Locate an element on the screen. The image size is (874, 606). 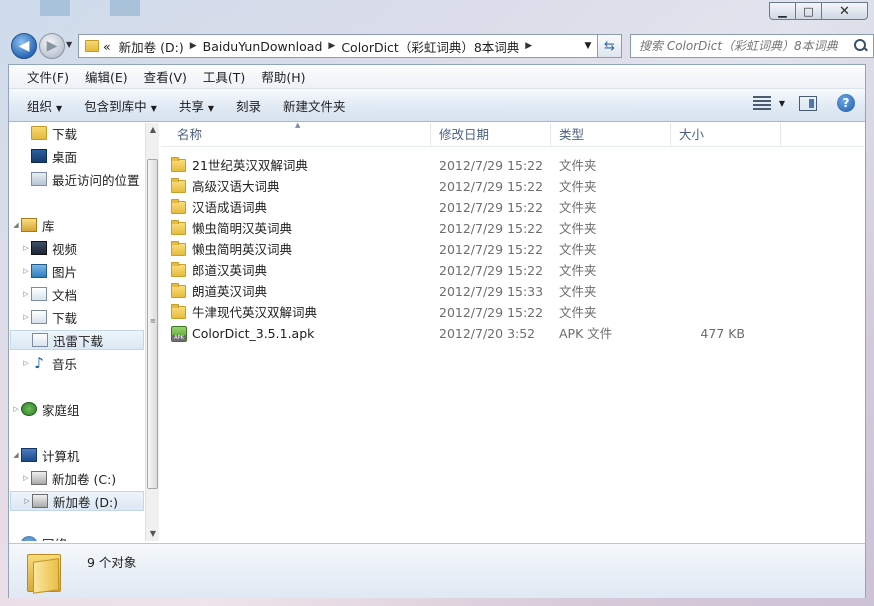
breadcrumb-segment-colordict: ColorDict（彩虹词典）8本词典 is located at coordinates (430, 46).